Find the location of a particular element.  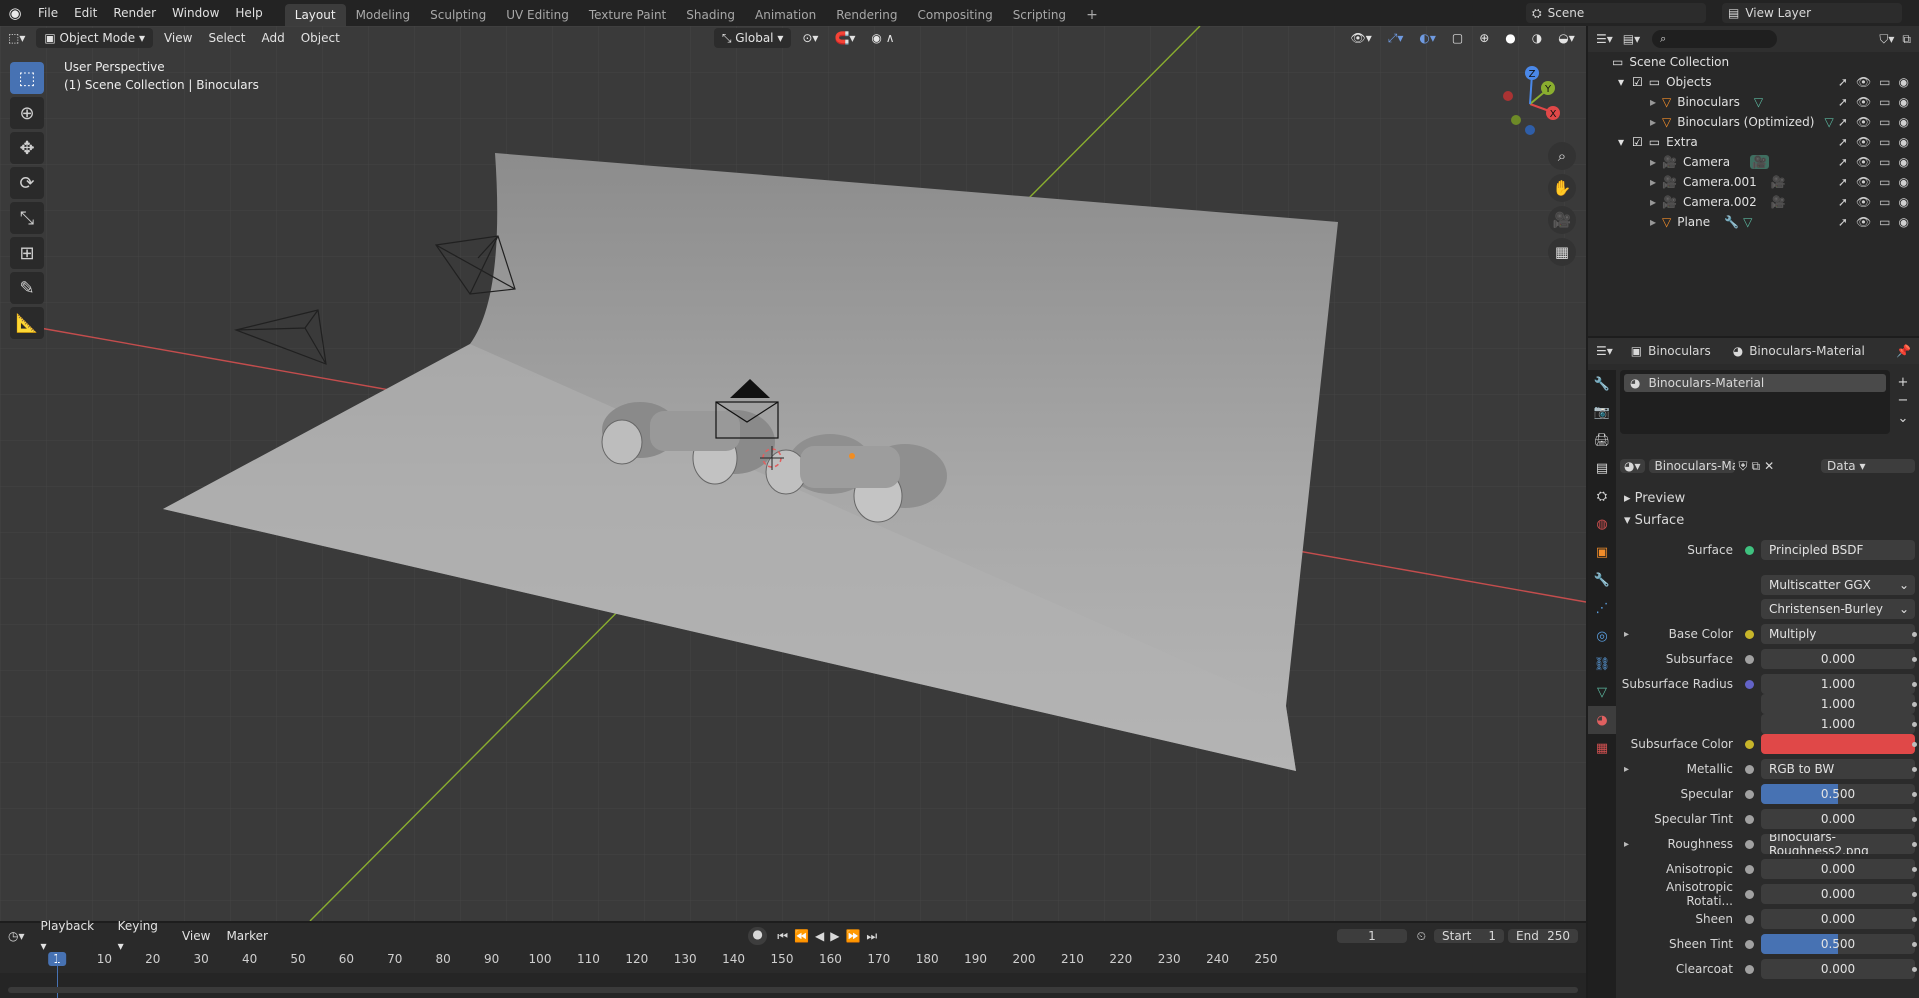

menu-help: Help is located at coordinates (248, 13).